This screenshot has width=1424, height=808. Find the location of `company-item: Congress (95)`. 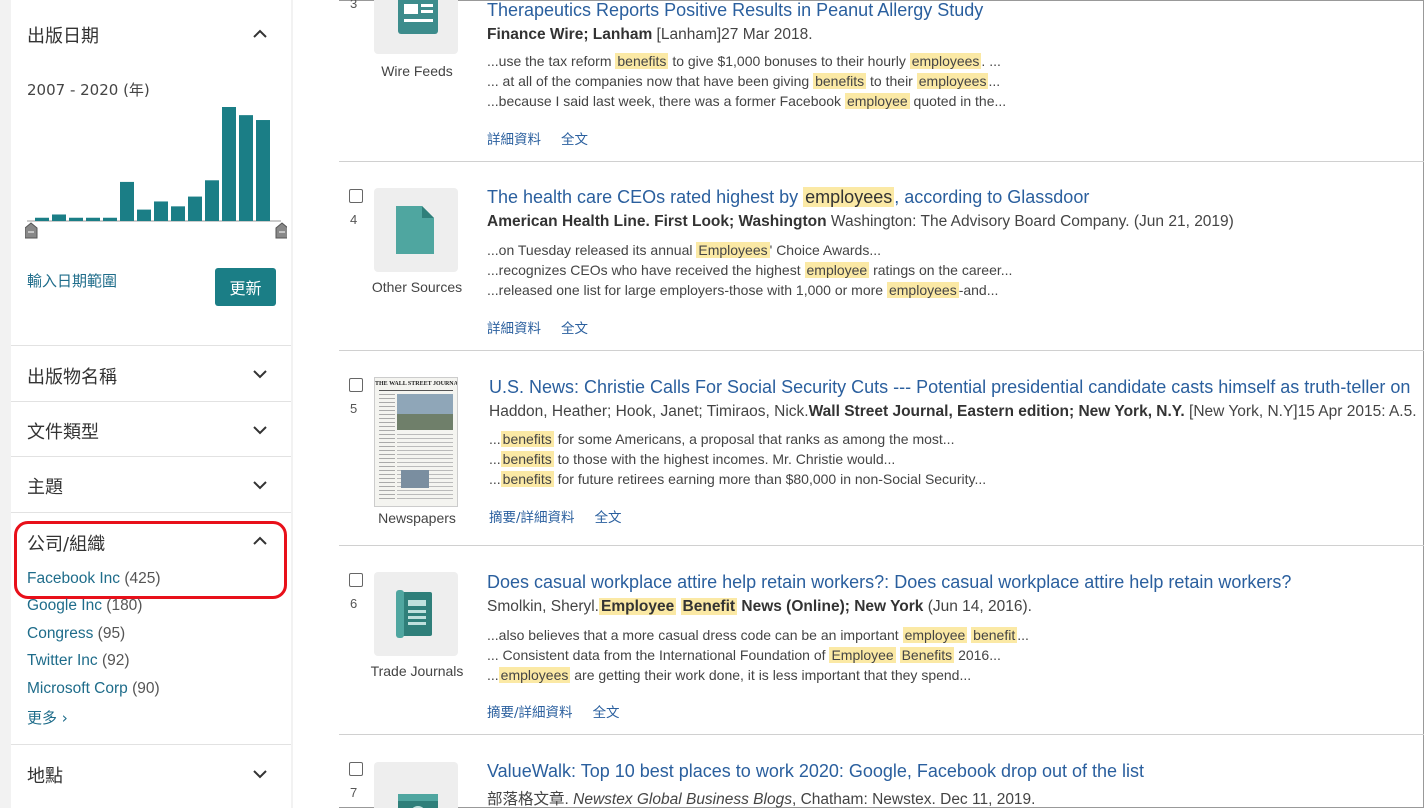

company-item: Congress (95) is located at coordinates (76, 634).